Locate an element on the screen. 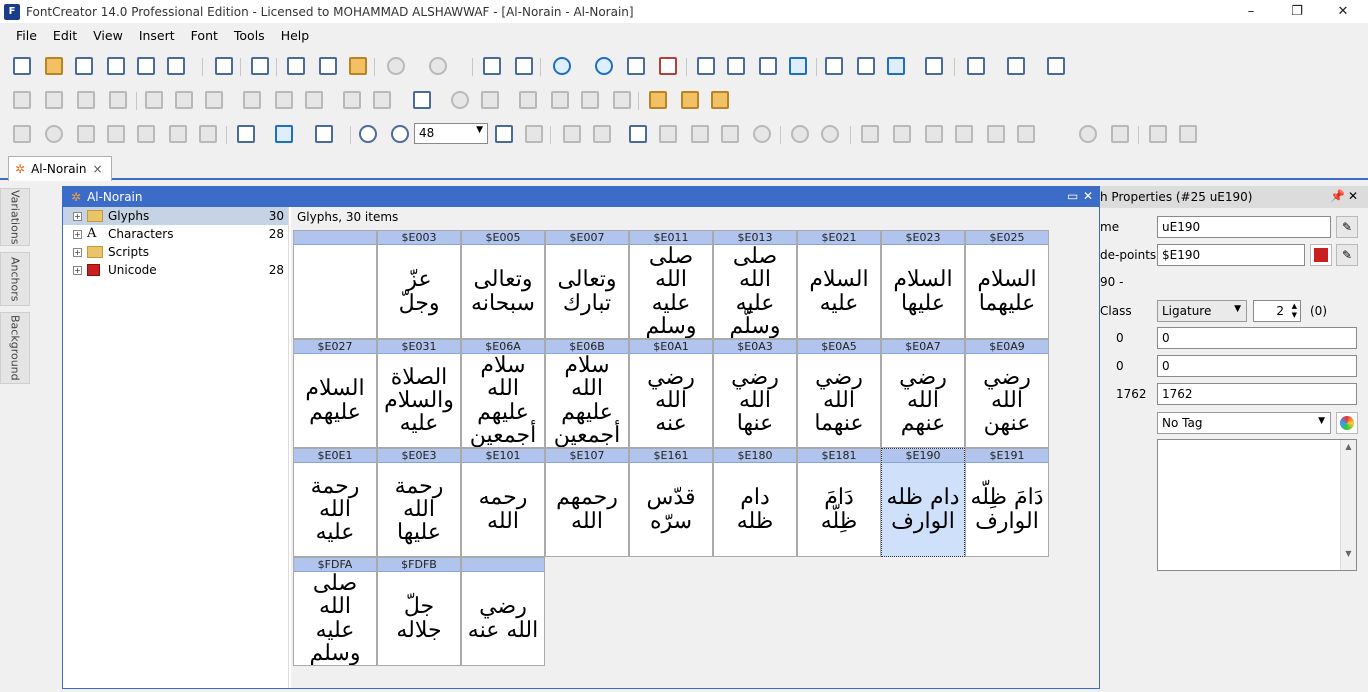  align-right-icon is located at coordinates (214, 100).